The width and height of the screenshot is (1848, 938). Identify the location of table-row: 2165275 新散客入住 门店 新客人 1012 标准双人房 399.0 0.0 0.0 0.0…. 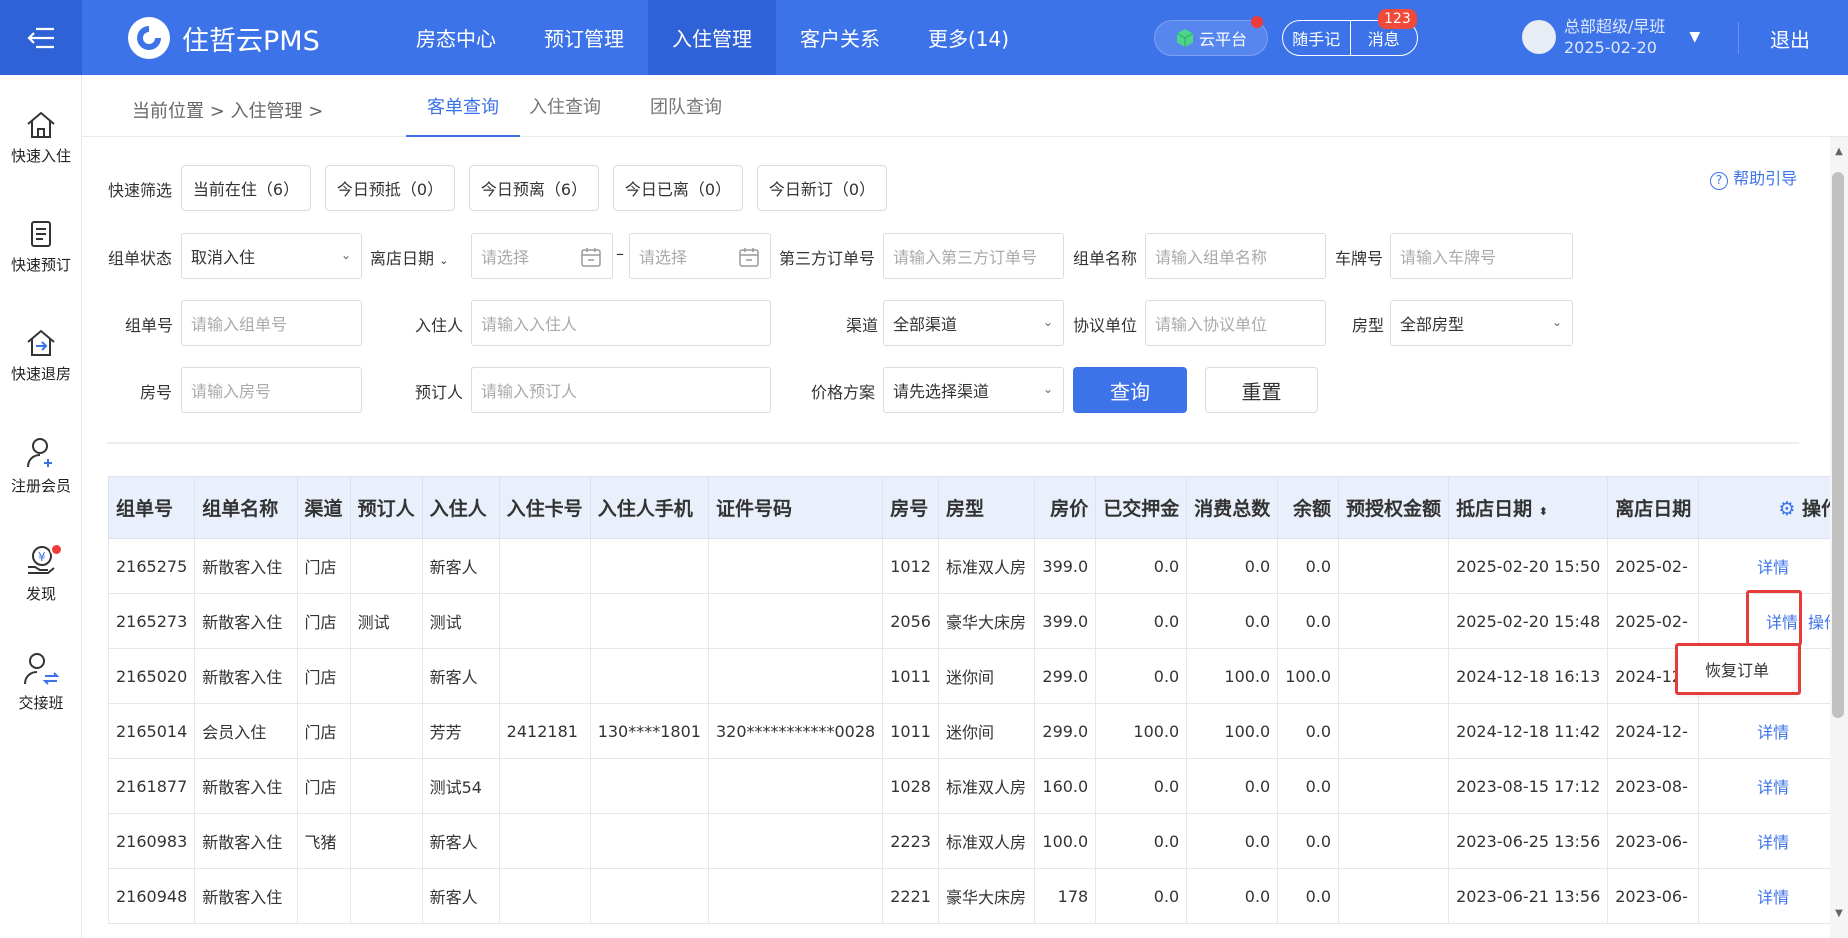
(977, 566).